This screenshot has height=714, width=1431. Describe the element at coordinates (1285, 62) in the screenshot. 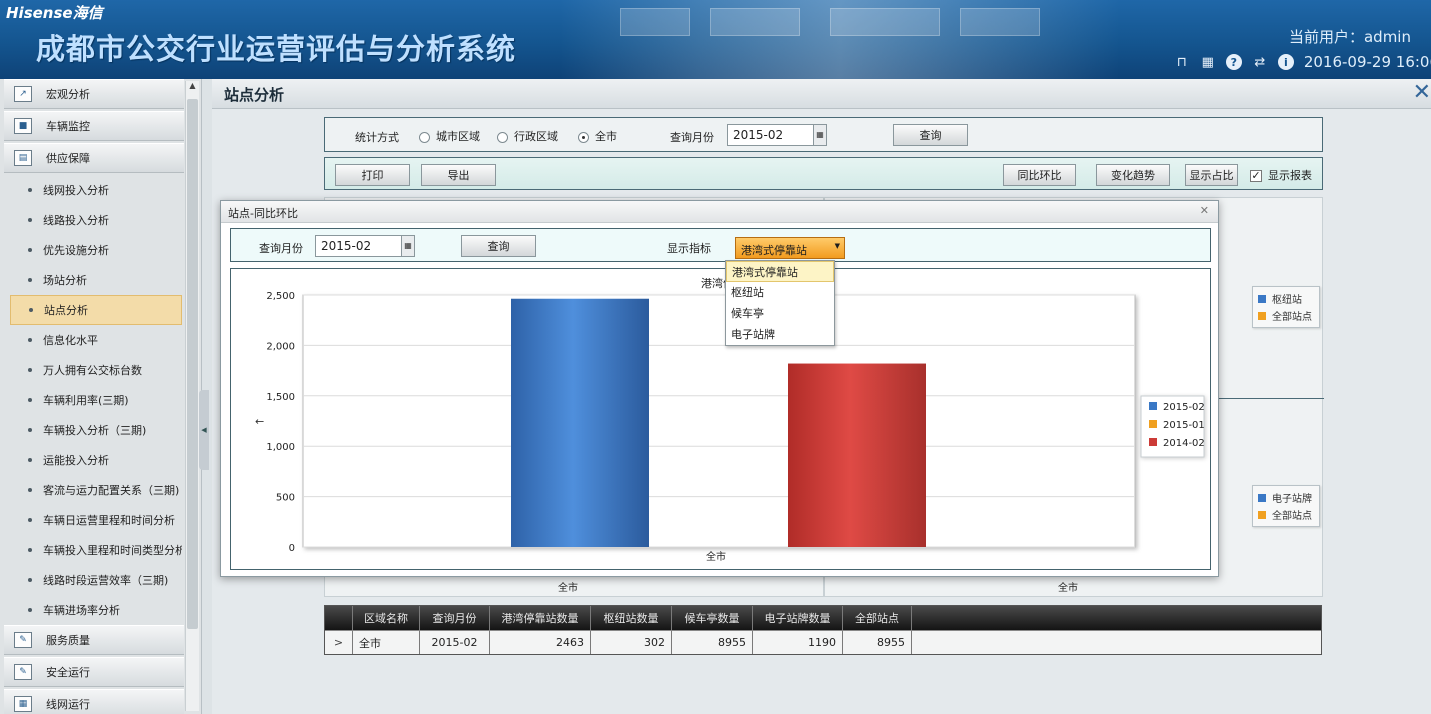

I see `info-icon: i` at that location.